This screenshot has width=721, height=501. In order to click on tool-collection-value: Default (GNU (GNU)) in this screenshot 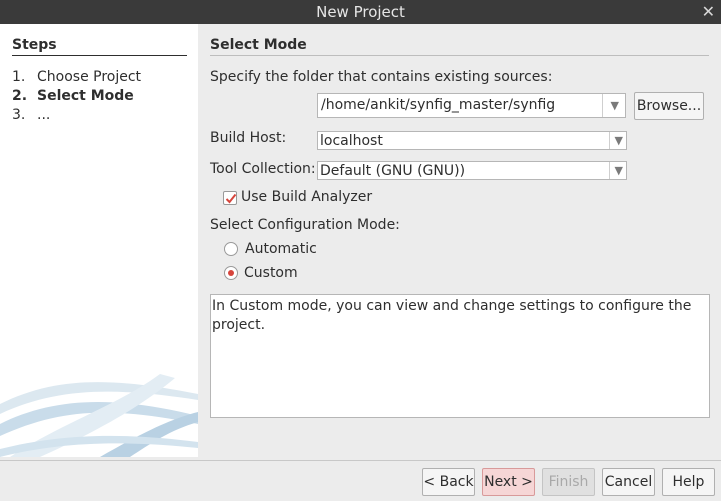, I will do `click(393, 171)`.